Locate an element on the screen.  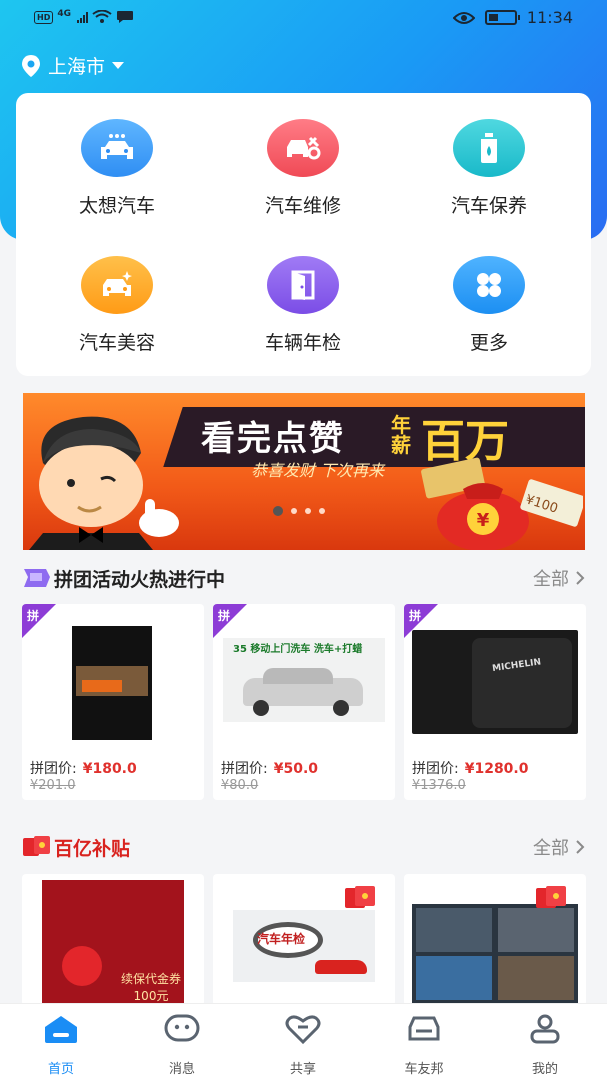
car-sparkle-icon is located at coordinates (117, 285).